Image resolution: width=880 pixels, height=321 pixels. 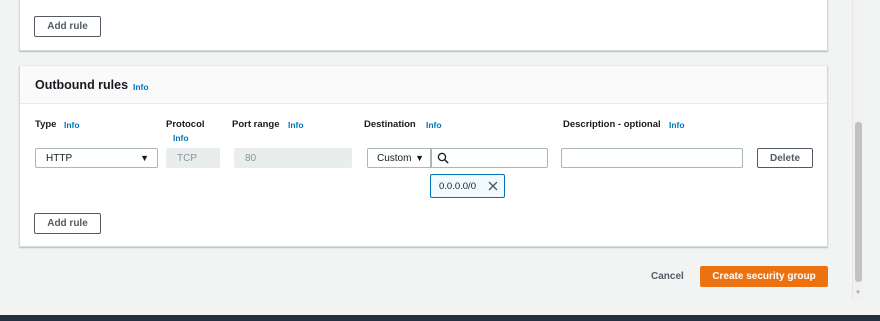 I want to click on destination-type-value: Custom, so click(x=394, y=158).